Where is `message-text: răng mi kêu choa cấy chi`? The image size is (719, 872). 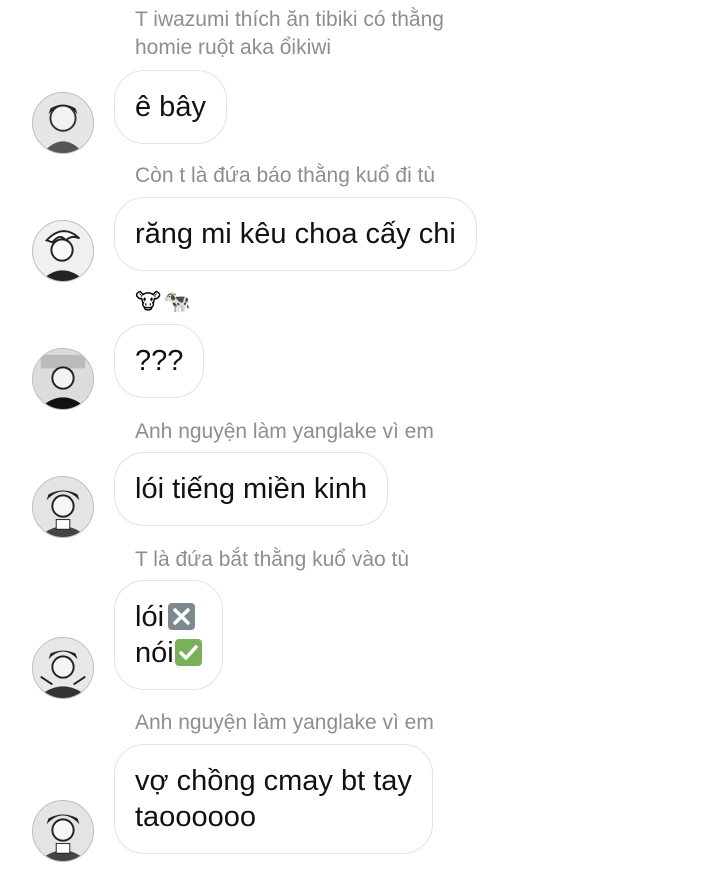 message-text: răng mi kêu choa cấy chi is located at coordinates (295, 234).